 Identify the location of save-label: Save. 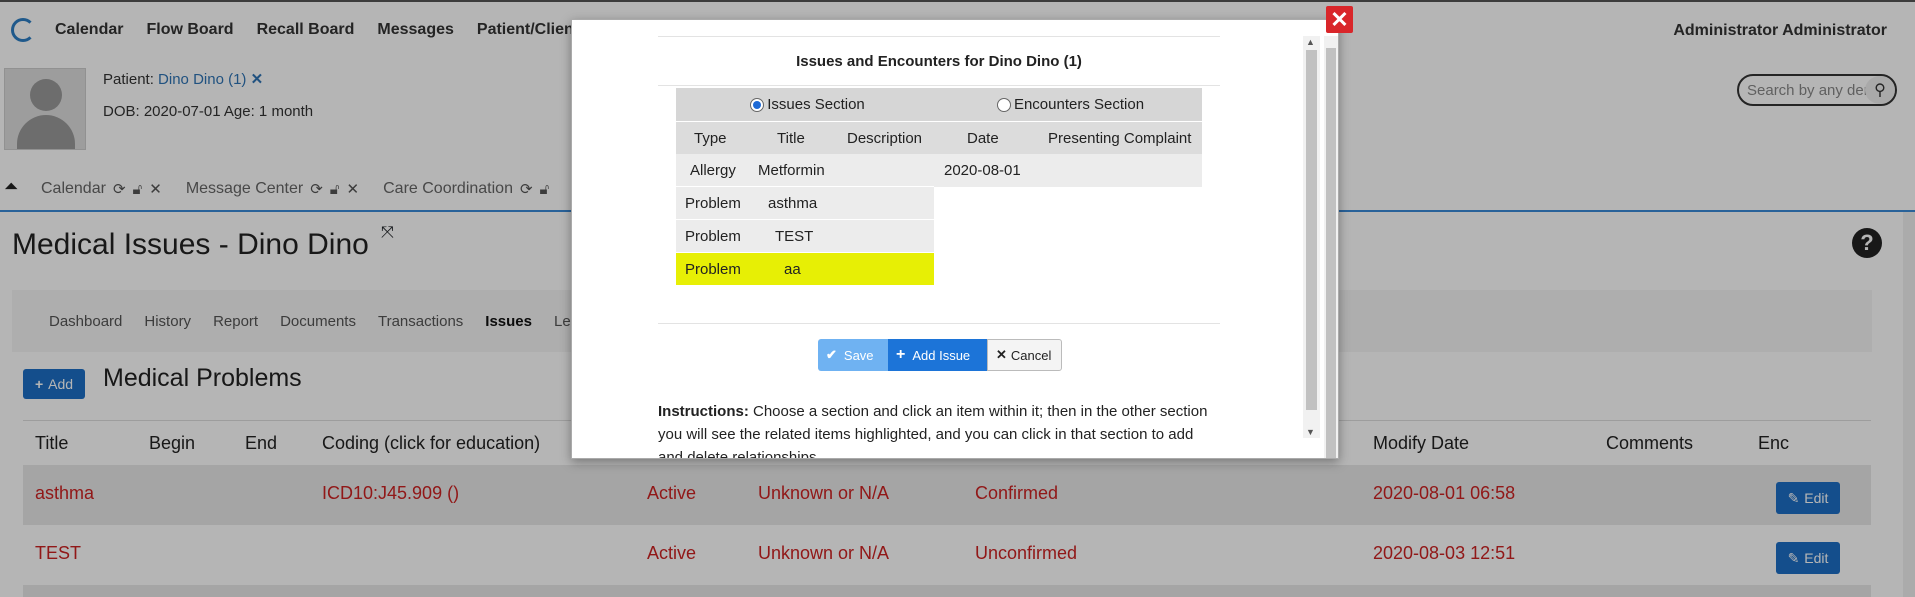
(858, 355).